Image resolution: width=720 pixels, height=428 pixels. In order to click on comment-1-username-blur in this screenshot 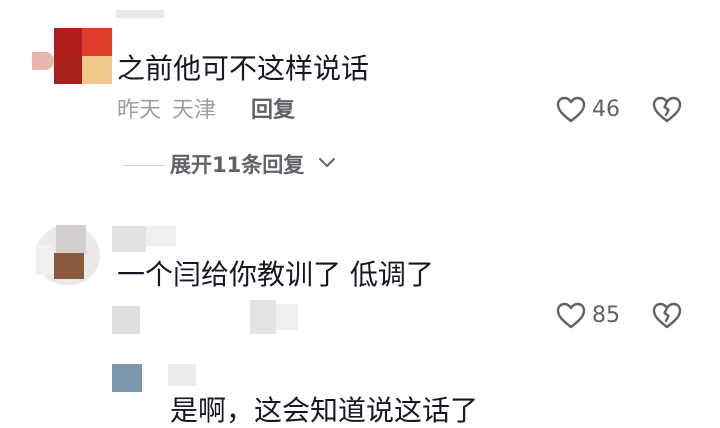, I will do `click(140, 14)`.